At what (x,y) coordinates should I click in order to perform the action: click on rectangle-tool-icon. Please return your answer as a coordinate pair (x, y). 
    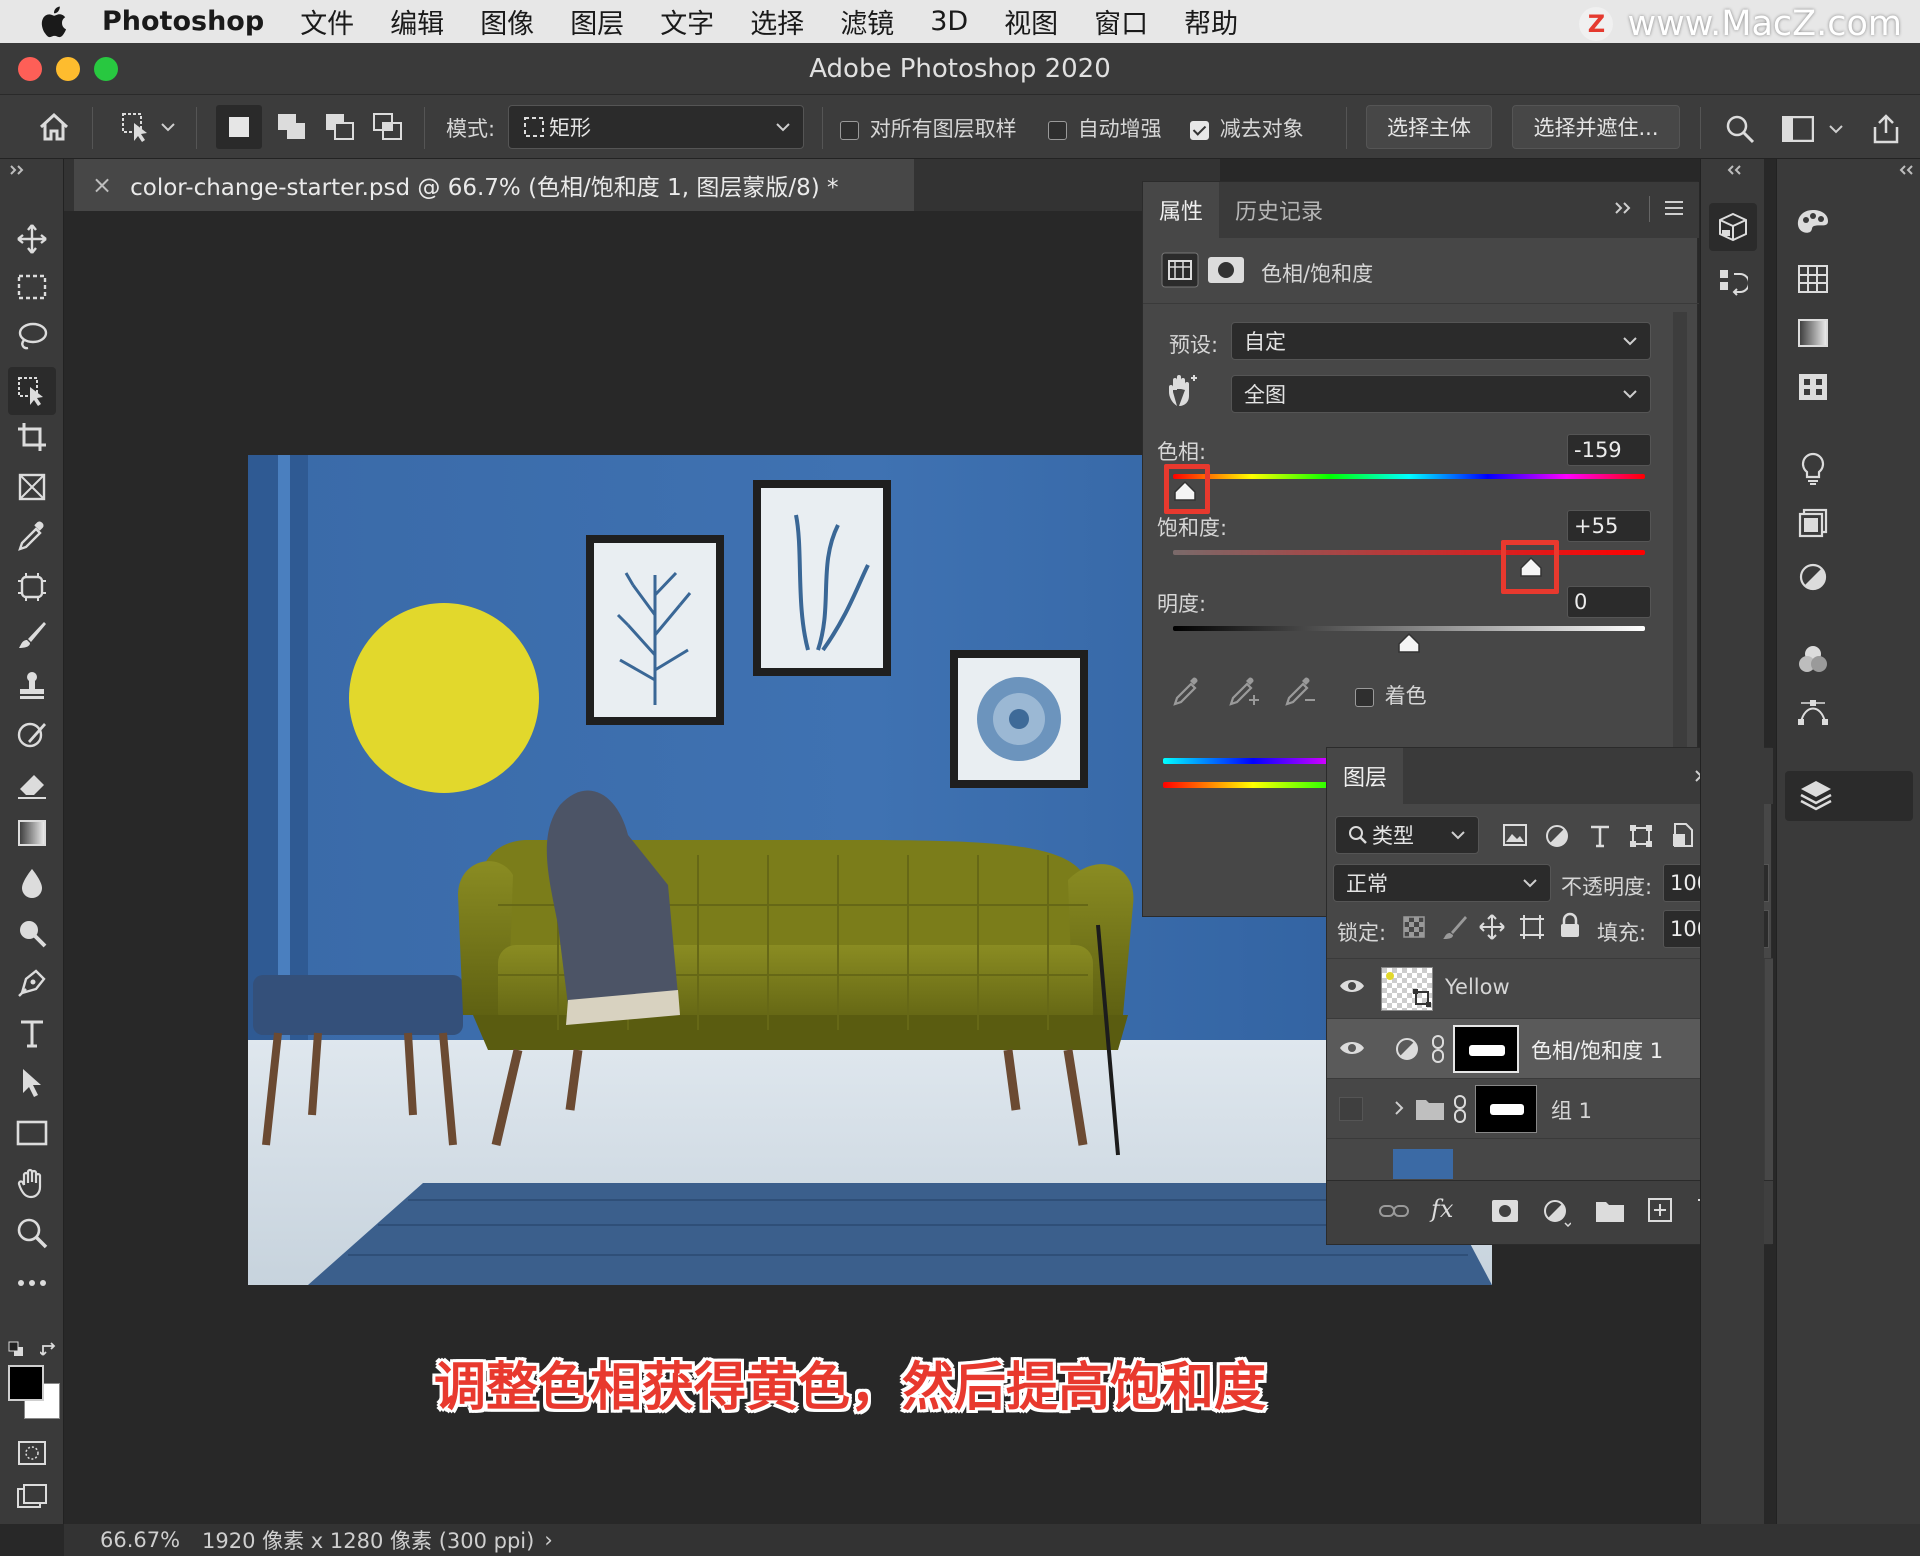
    Looking at the image, I should click on (32, 1133).